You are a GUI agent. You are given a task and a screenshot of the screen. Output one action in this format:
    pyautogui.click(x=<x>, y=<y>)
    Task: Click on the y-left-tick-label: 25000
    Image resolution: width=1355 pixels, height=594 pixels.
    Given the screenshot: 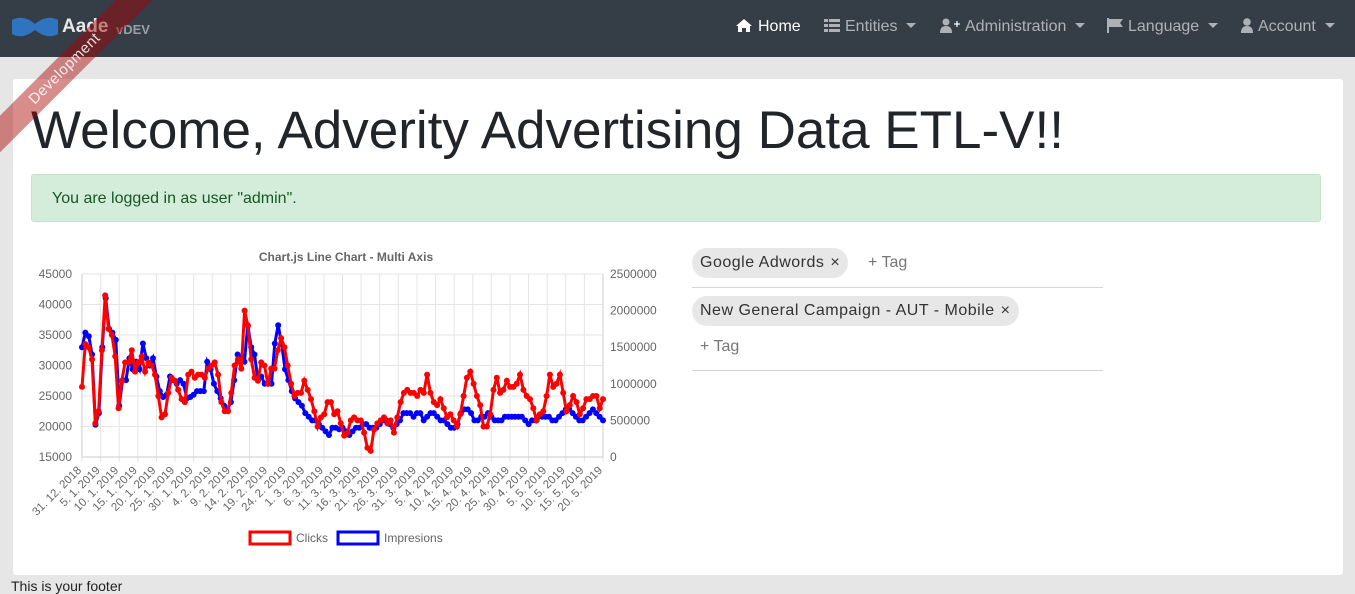 What is the action you would take?
    pyautogui.click(x=56, y=396)
    